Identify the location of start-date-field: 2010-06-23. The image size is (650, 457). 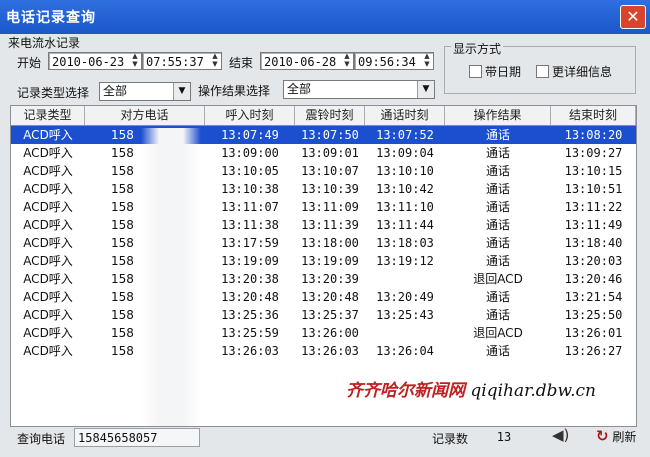
(95, 61).